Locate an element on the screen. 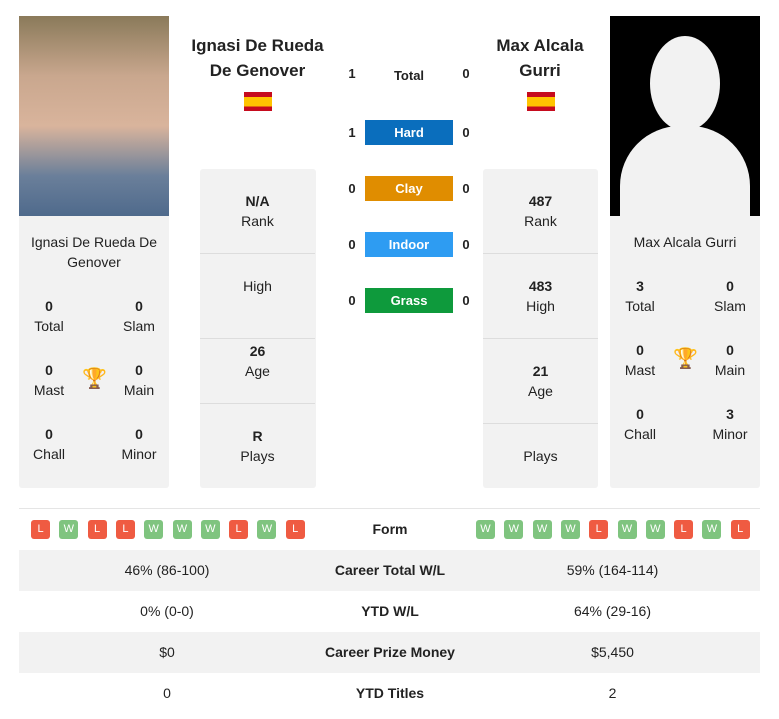 The image size is (779, 719). player1-ranking-card: N/A Rank High 26 Age R Plays is located at coordinates (258, 328).